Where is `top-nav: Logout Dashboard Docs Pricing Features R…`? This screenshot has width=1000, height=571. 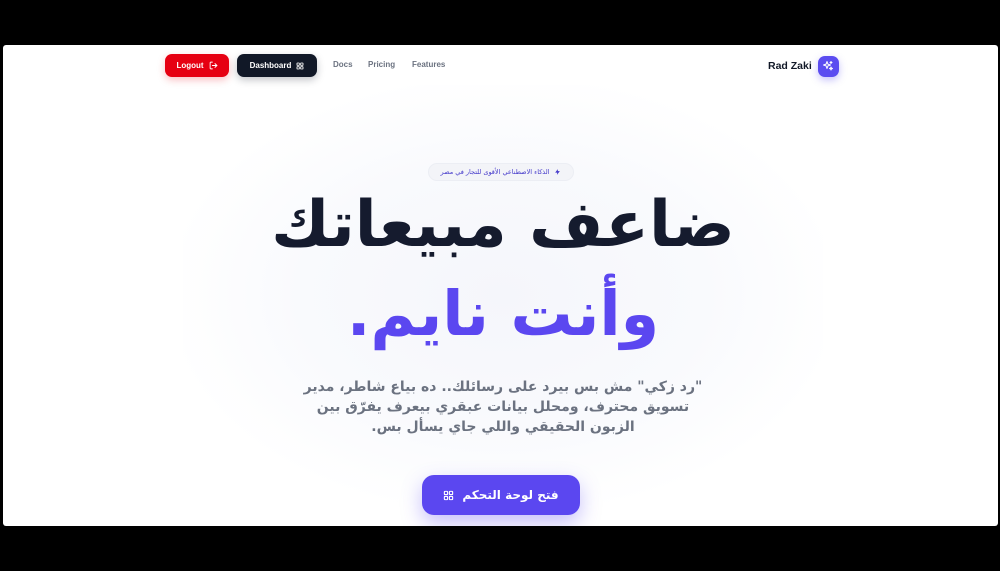 top-nav: Logout Dashboard Docs Pricing Features R… is located at coordinates (500, 67).